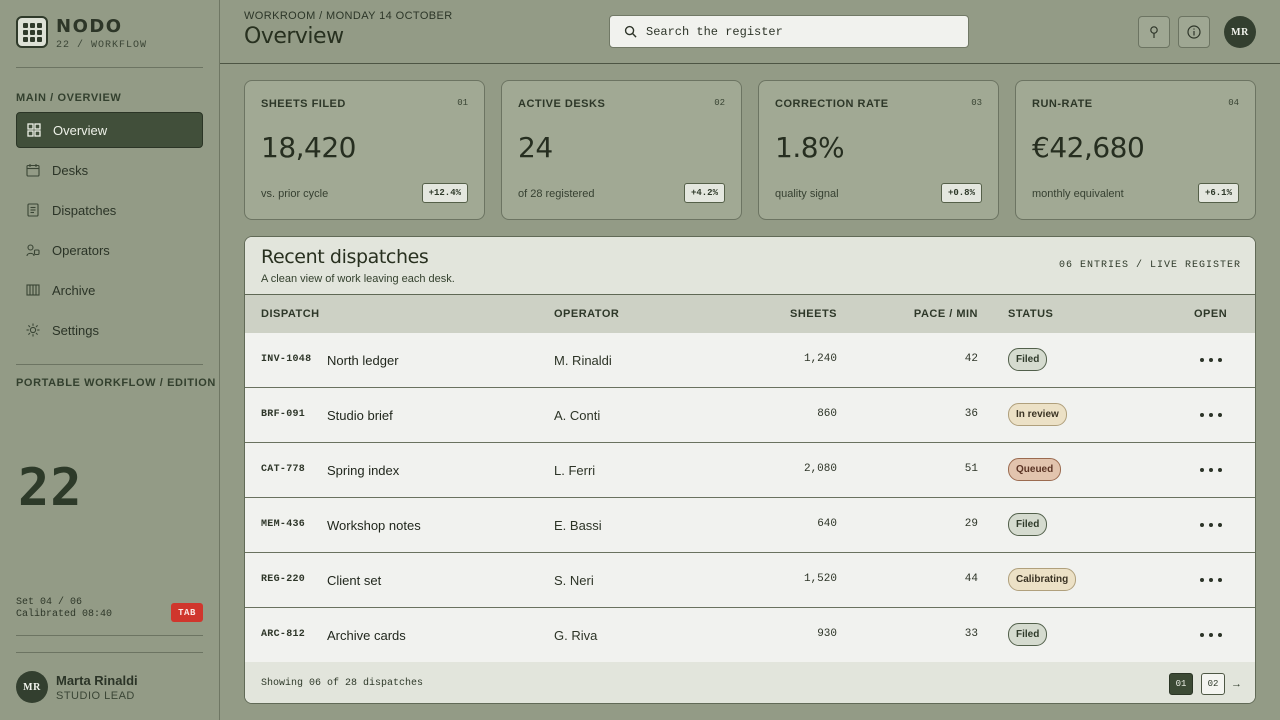  Describe the element at coordinates (1213, 684) in the screenshot. I see `page-button-2: 02` at that location.